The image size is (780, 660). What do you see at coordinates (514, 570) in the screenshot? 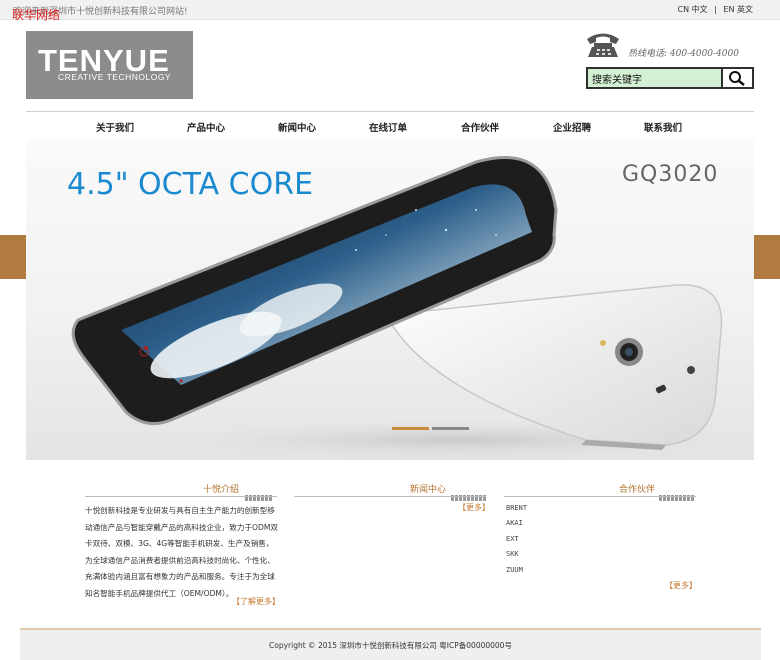
I see `partner-link: ZUUM` at bounding box center [514, 570].